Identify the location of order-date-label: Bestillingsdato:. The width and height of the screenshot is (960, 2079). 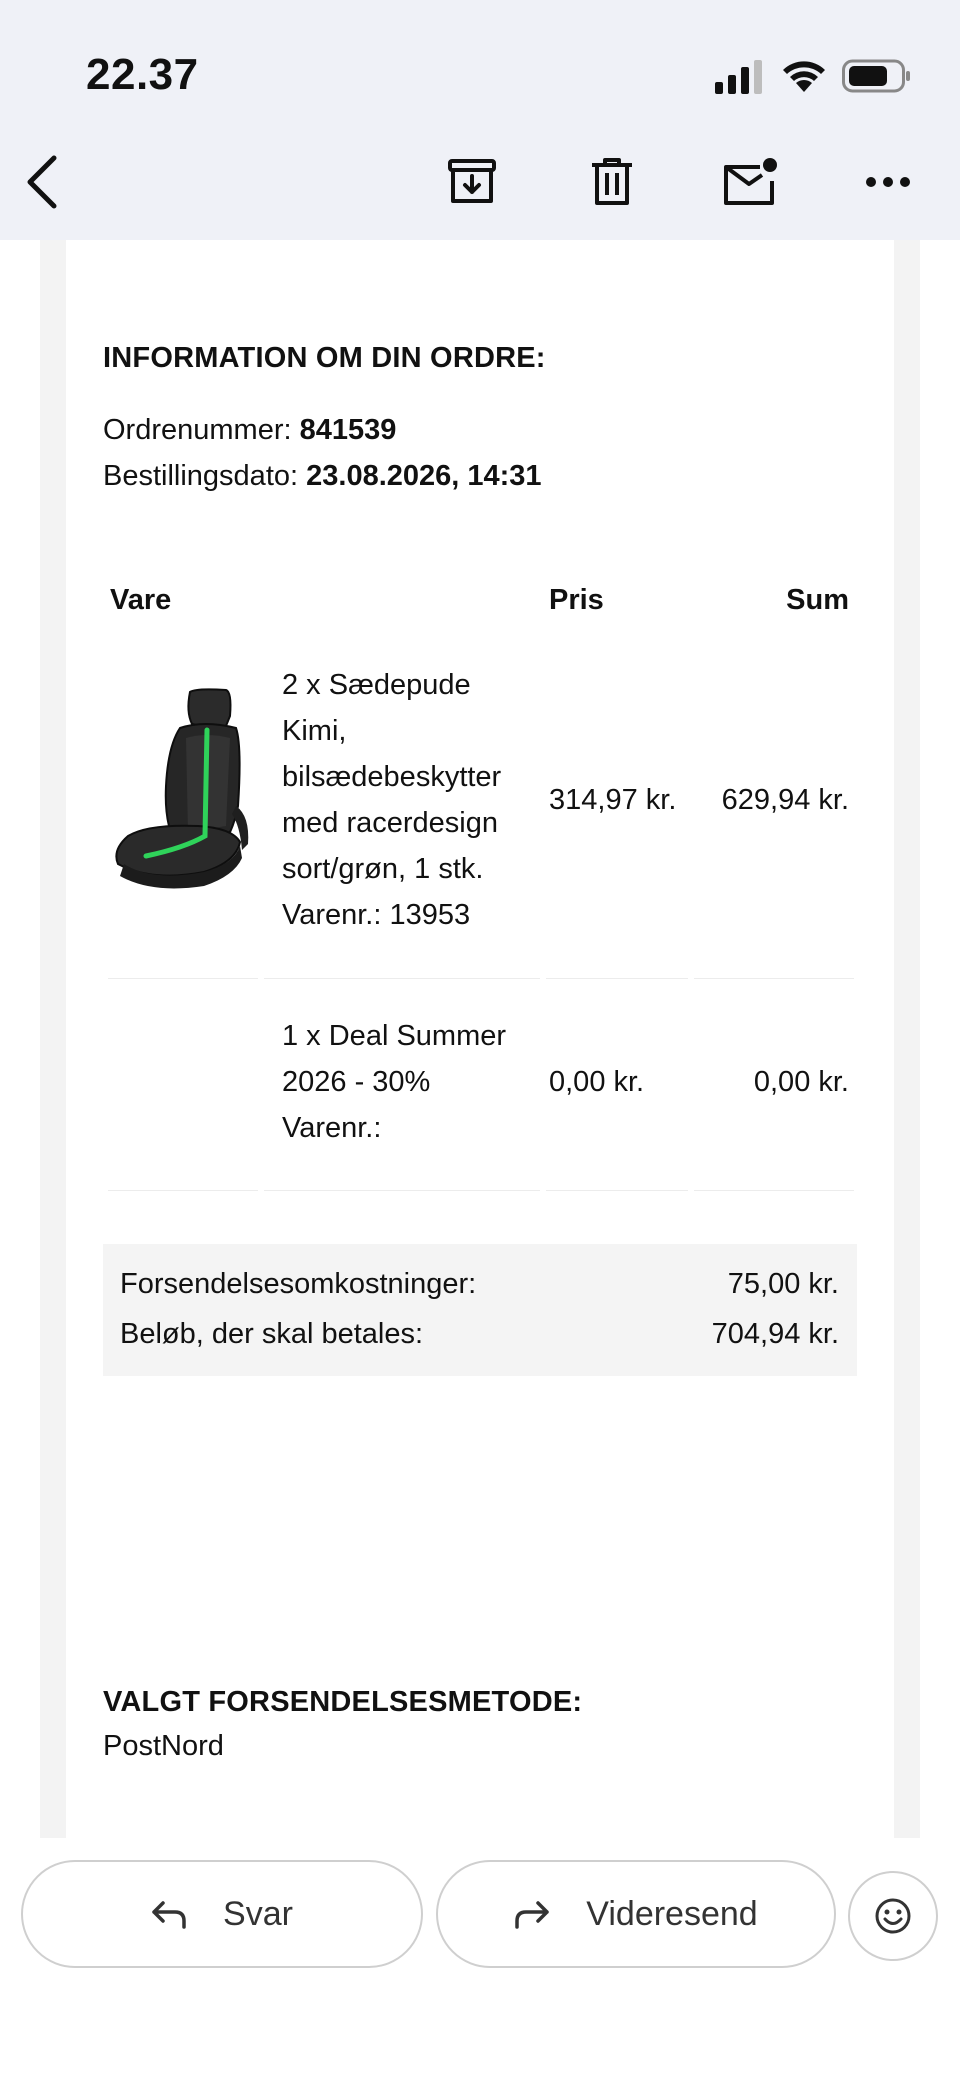
(201, 476).